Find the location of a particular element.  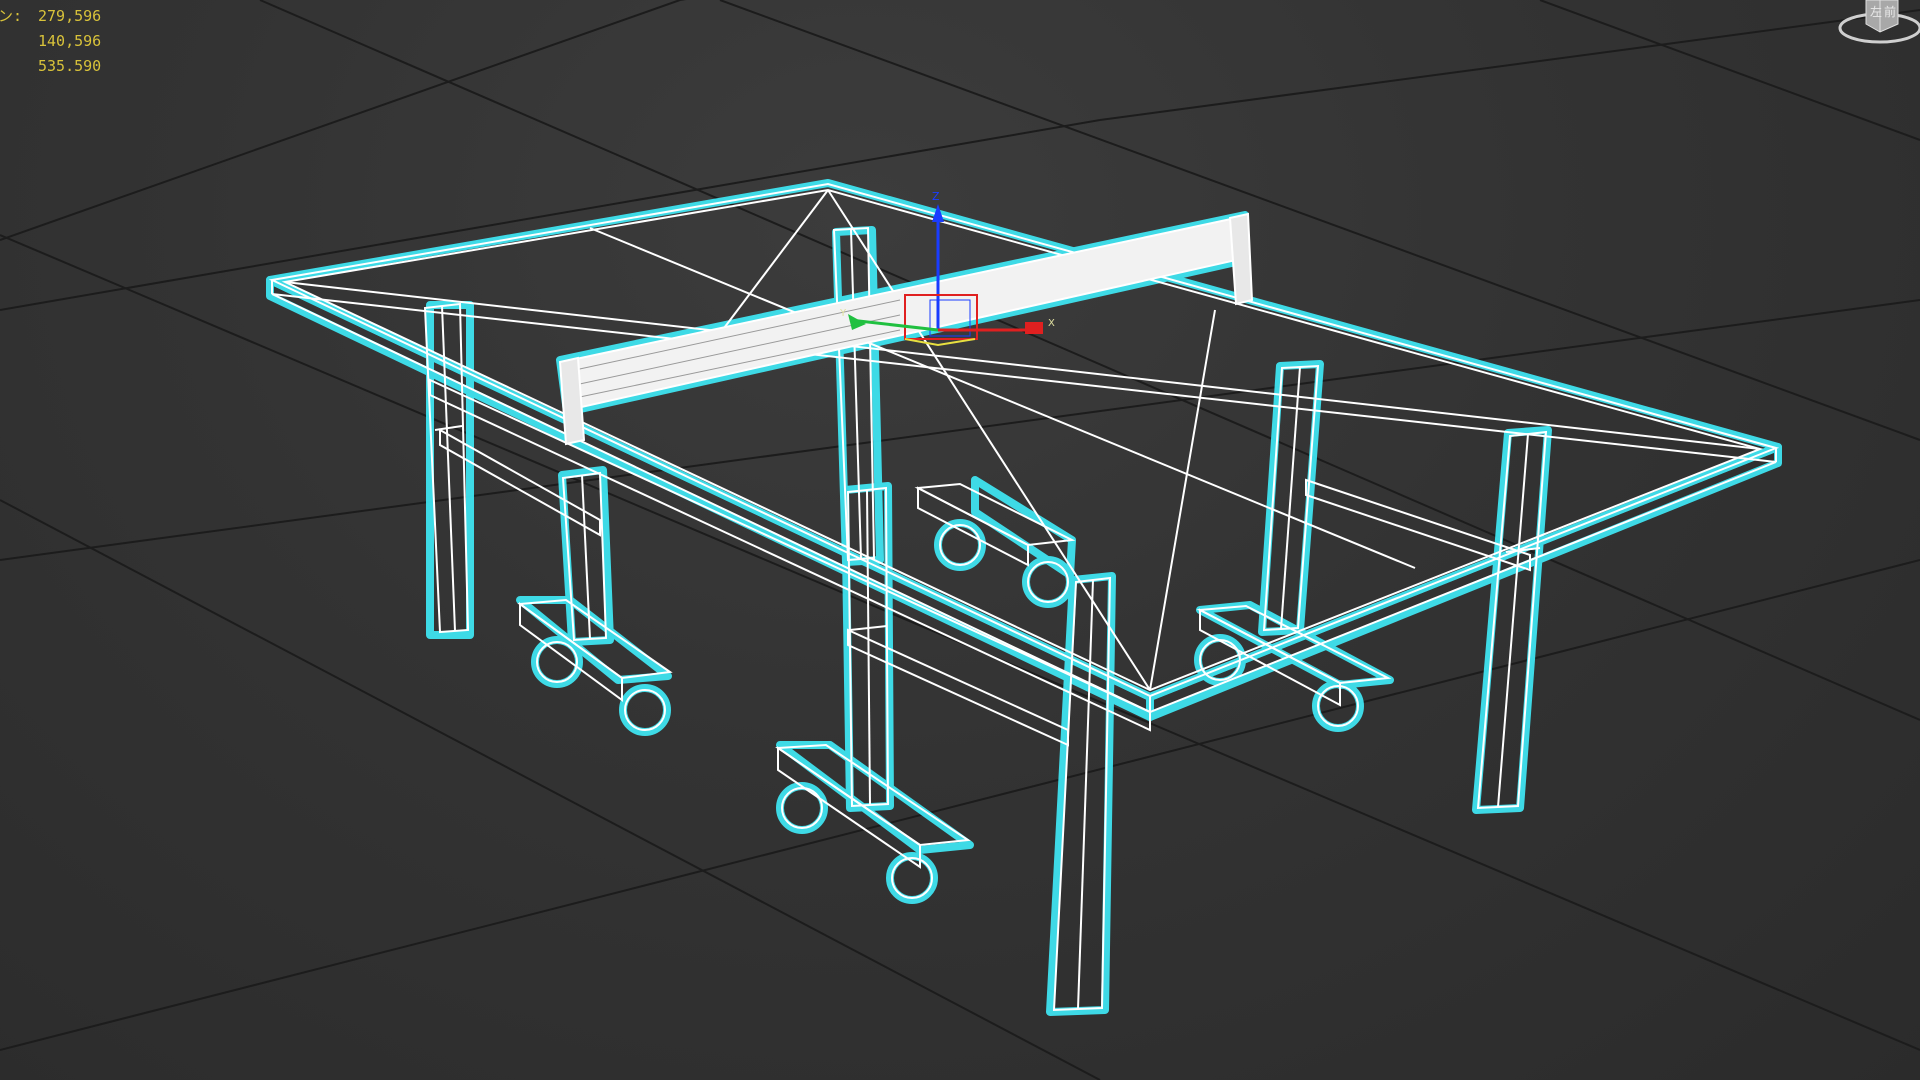

viewcube-front-label: 前 is located at coordinates (1890, 11).